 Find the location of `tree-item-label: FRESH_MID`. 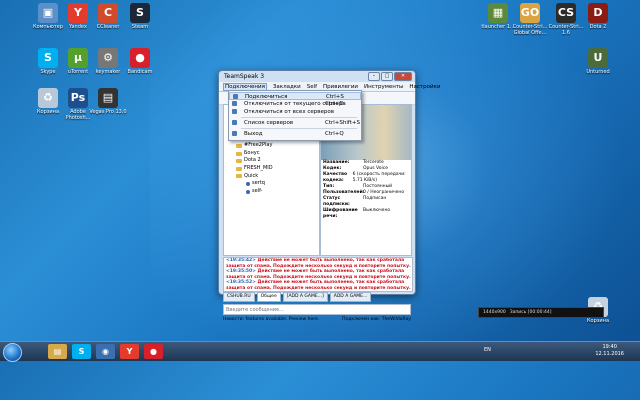

tree-item-label: FRESH_MID is located at coordinates (258, 167).